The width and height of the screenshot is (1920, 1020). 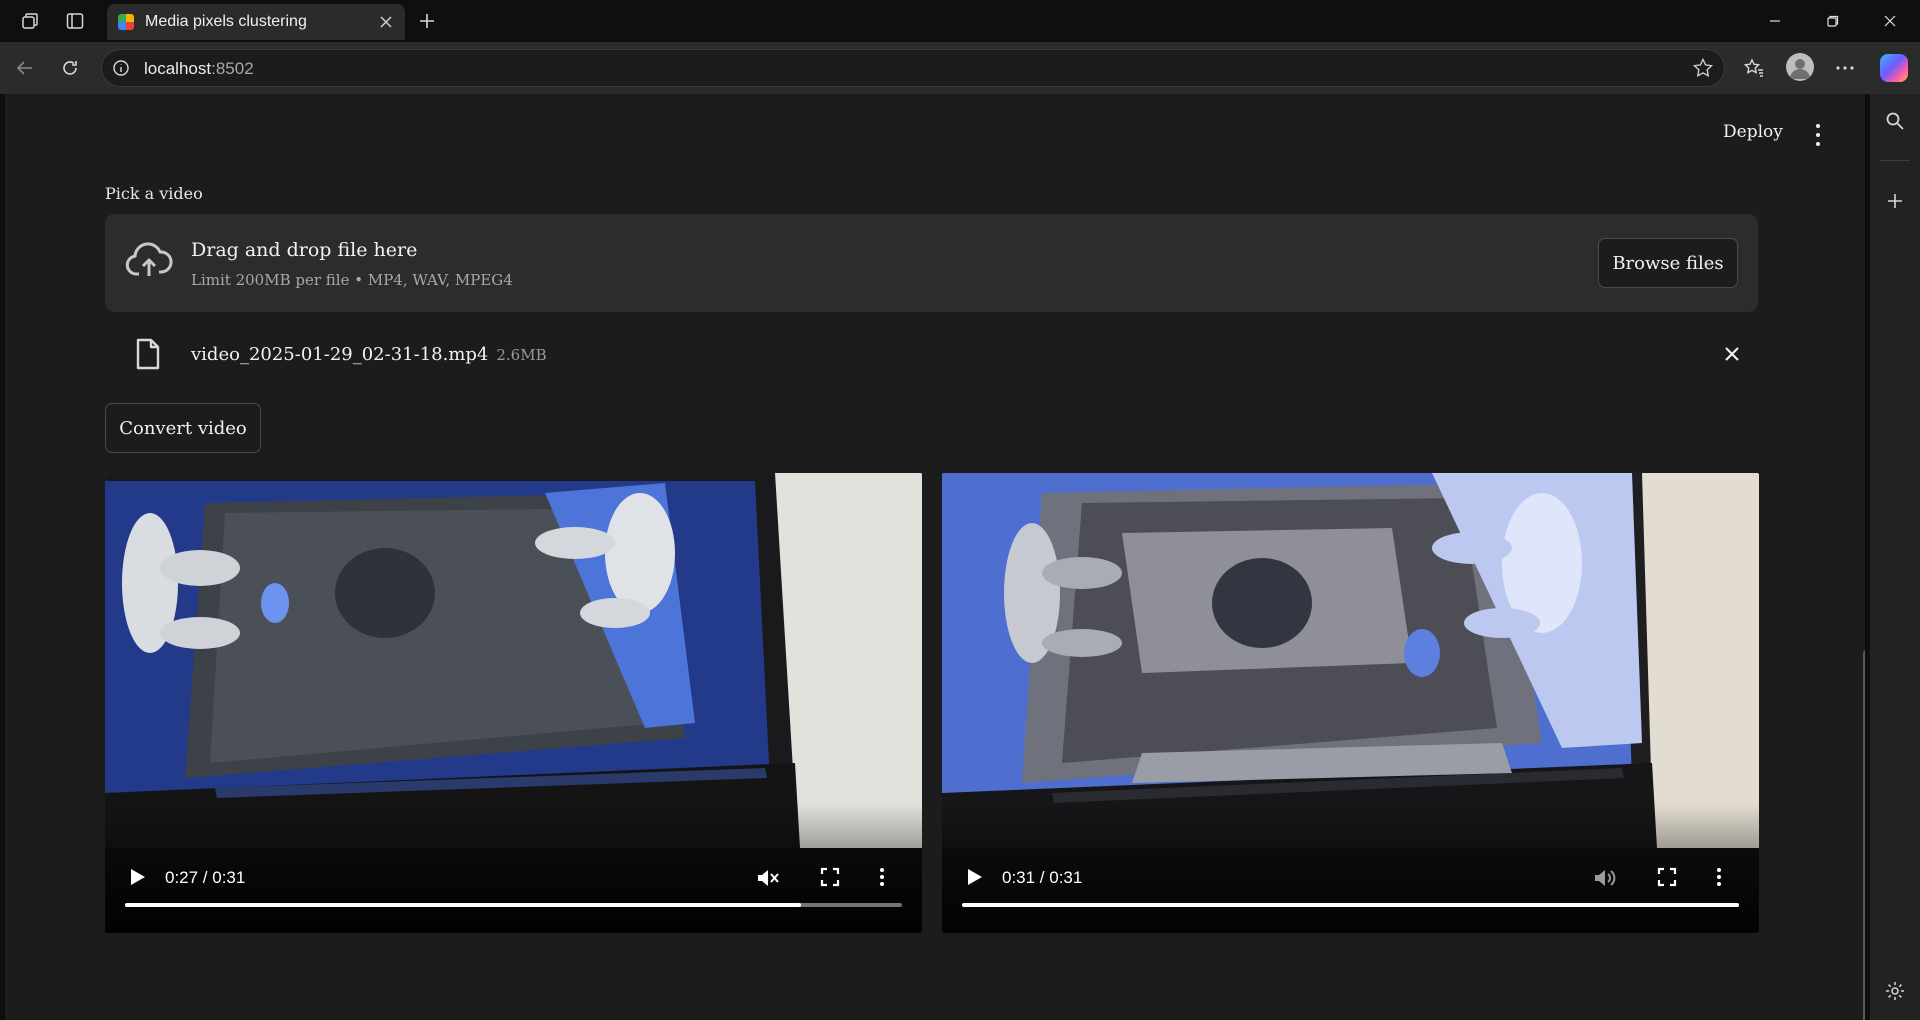 What do you see at coordinates (1895, 121) in the screenshot?
I see `search-icon` at bounding box center [1895, 121].